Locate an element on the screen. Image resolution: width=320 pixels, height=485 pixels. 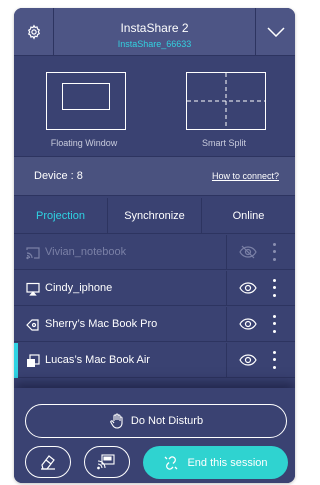
device-name: Sherry’s Mac Book Pro is located at coordinates (101, 324).